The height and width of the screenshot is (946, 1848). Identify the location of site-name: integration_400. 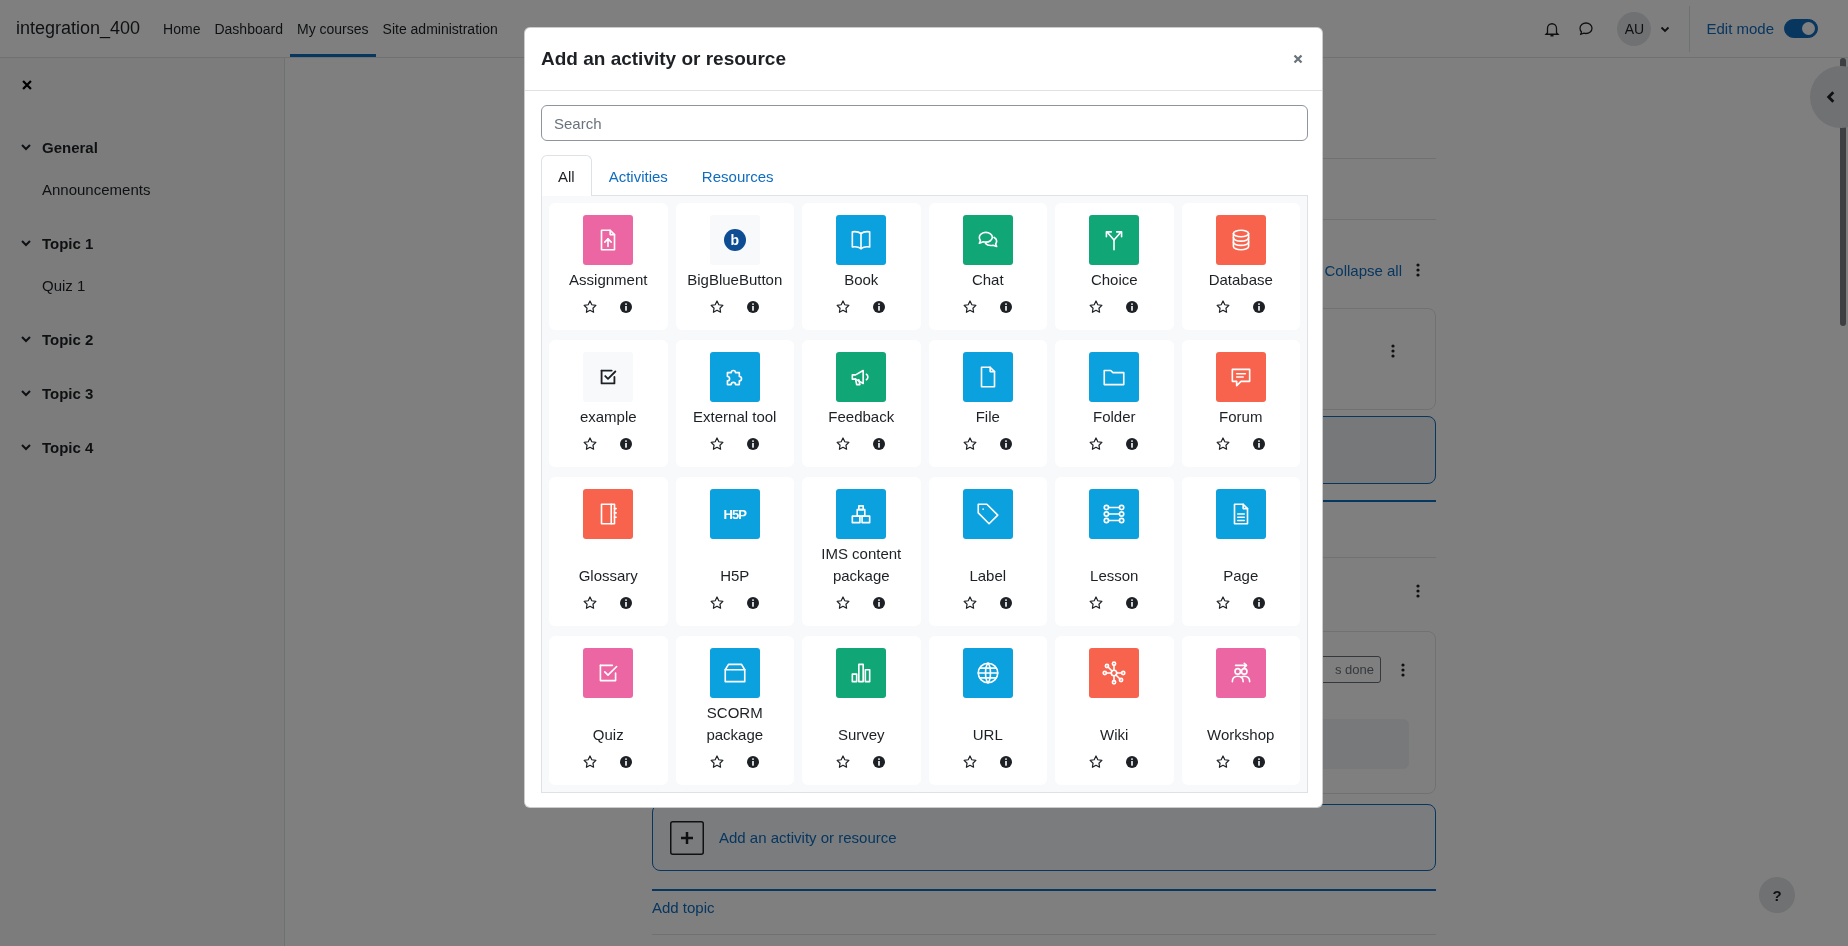
(78, 28).